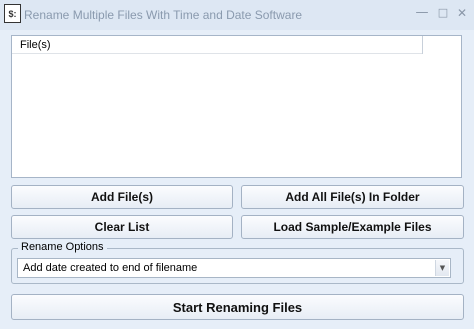  I want to click on rename-option-select: Add date created to end of filename ▼, so click(234, 268).